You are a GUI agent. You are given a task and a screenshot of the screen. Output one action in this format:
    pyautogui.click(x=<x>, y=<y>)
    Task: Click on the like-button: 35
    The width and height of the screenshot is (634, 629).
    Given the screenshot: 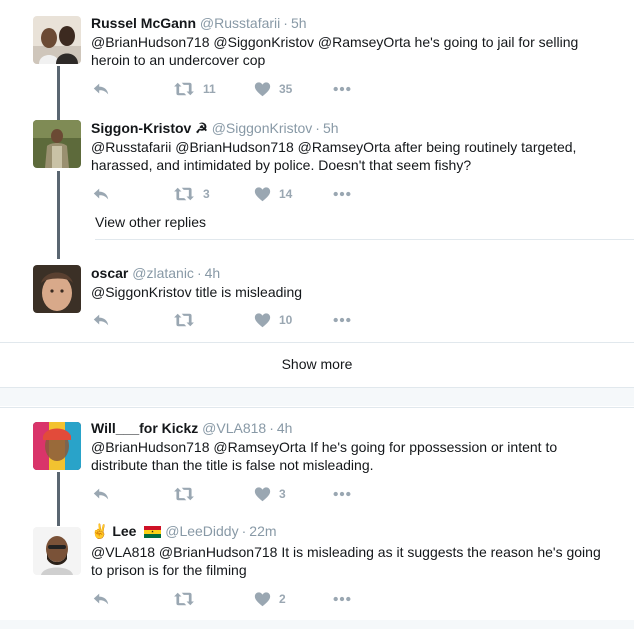 What is the action you would take?
    pyautogui.click(x=273, y=89)
    